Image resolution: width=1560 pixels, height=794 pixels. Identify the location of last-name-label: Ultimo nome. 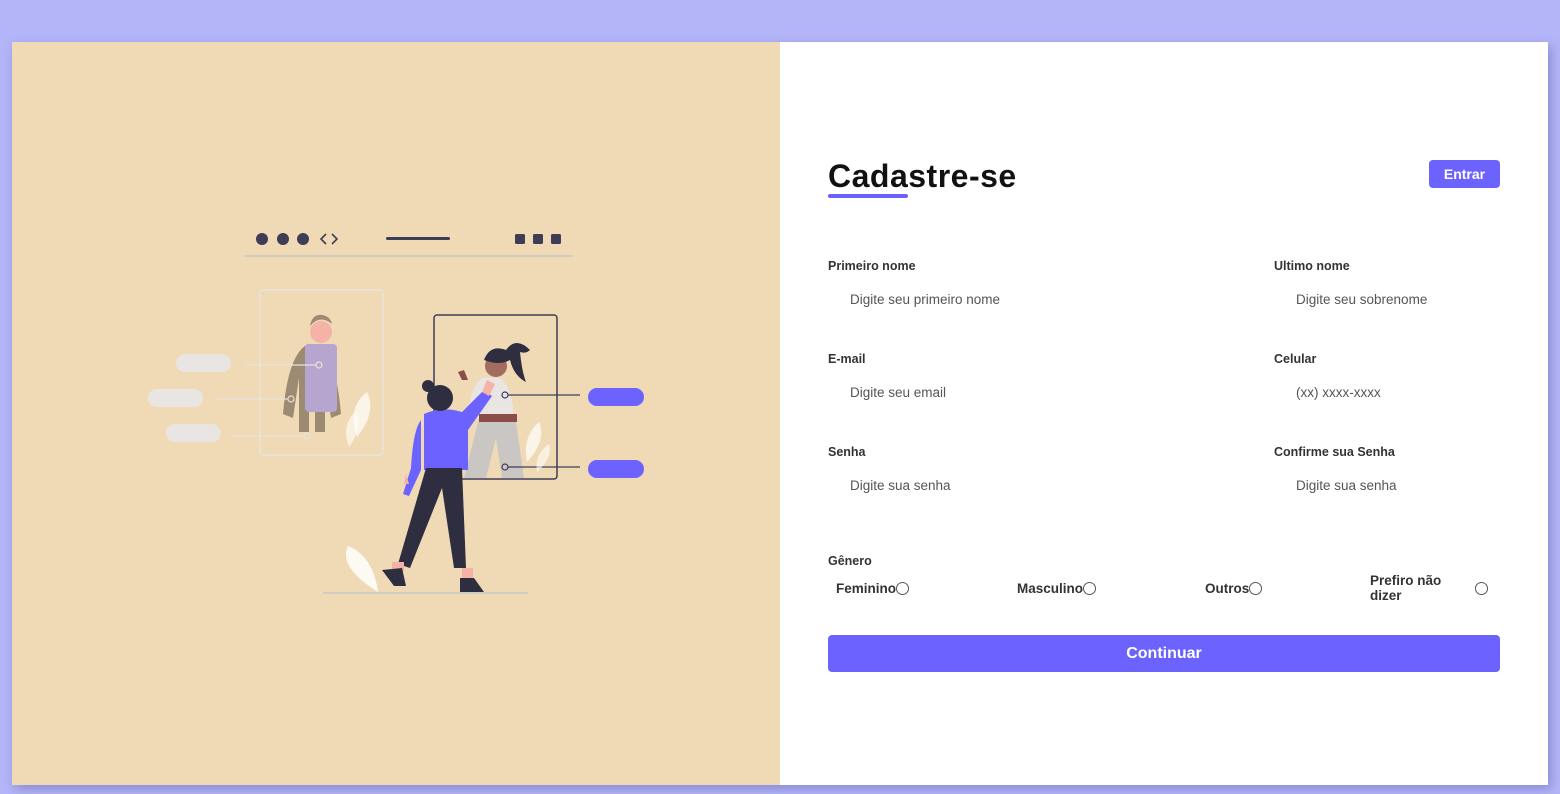
(1312, 266).